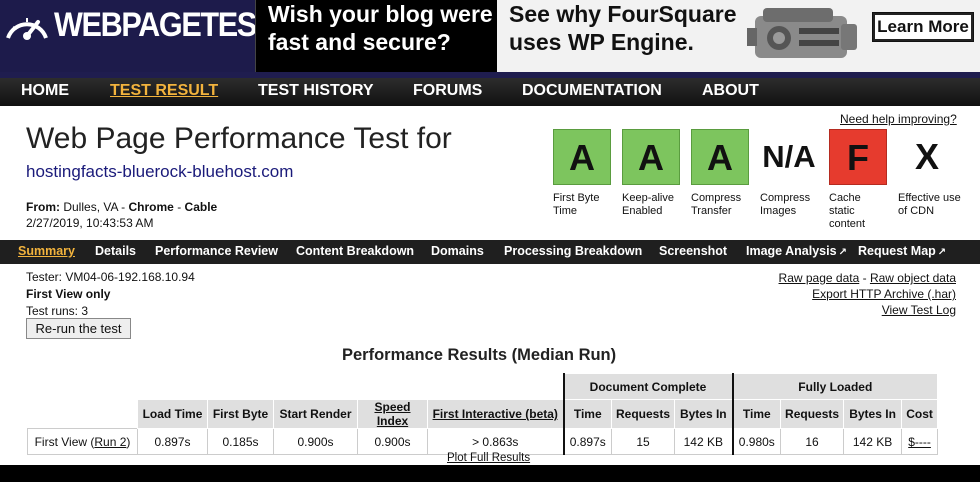  Describe the element at coordinates (110, 442) in the screenshot. I see `run-2-link: Run 2` at that location.